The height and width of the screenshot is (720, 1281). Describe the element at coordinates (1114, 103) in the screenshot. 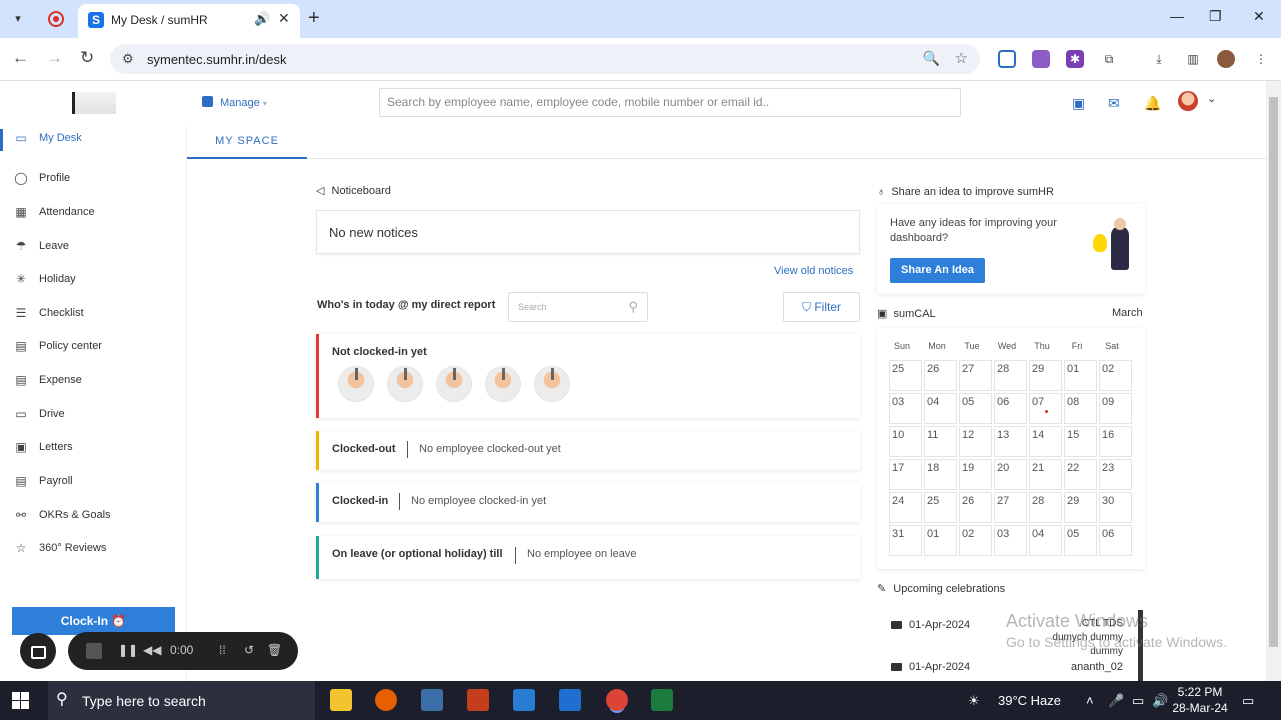

I see `mail-icon: ✉` at that location.